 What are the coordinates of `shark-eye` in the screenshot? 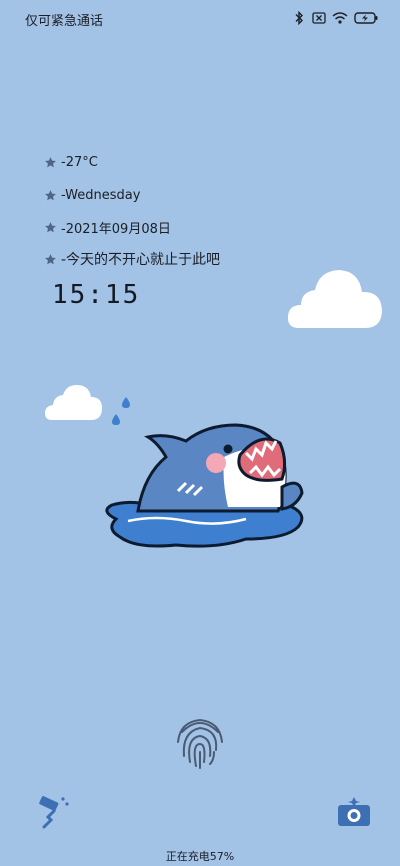 It's located at (228, 449).